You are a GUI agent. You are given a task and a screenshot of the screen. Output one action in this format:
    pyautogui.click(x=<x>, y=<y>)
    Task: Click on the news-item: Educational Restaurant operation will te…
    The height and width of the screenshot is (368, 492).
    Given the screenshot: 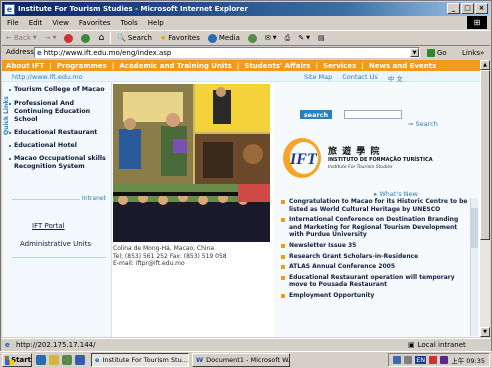 What is the action you would take?
    pyautogui.click(x=375, y=281)
    